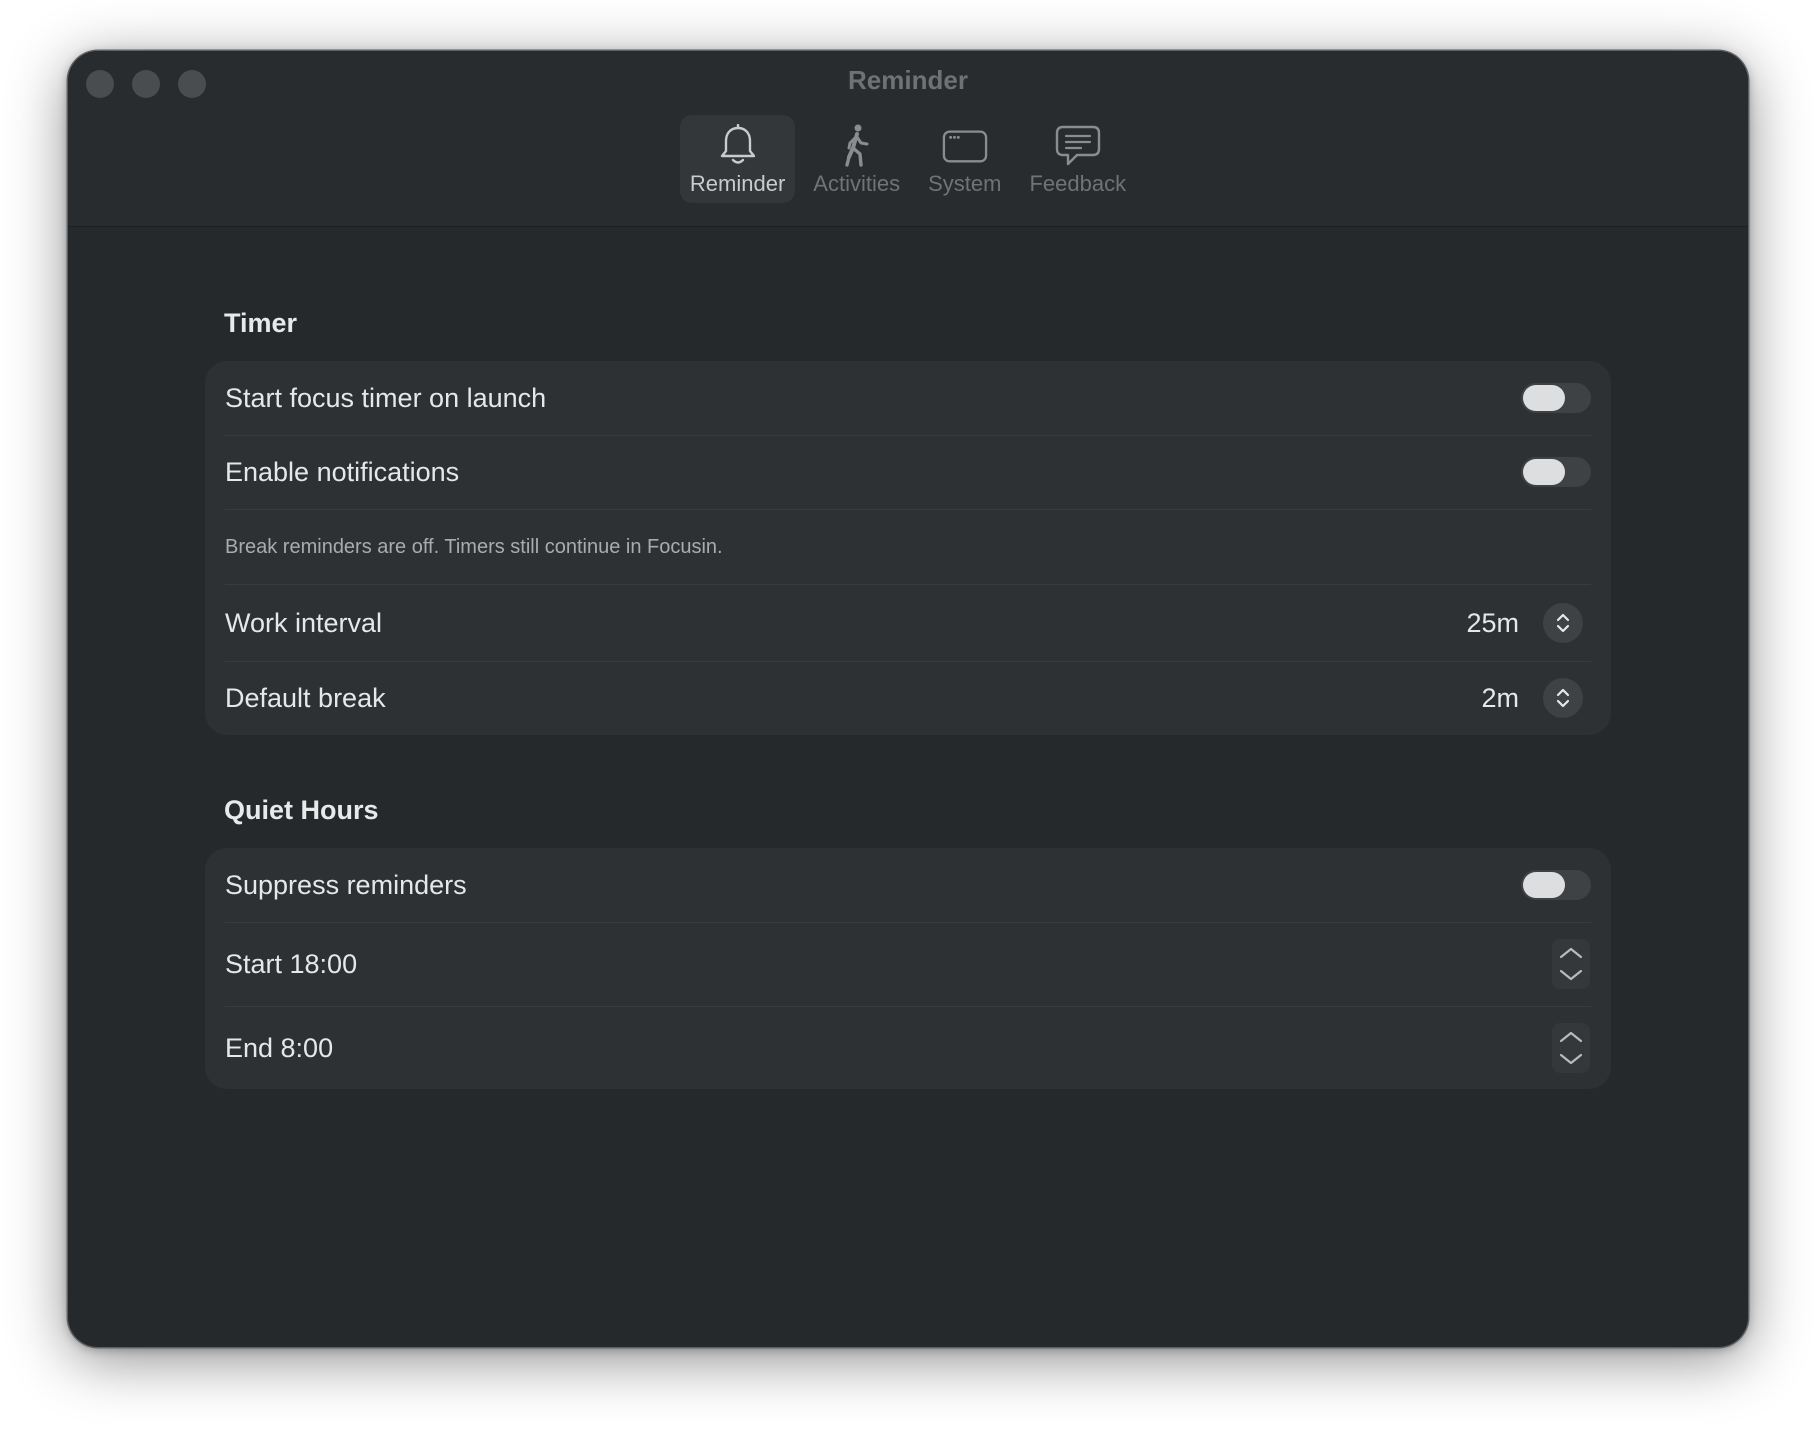  I want to click on suppress-toggle, so click(1556, 885).